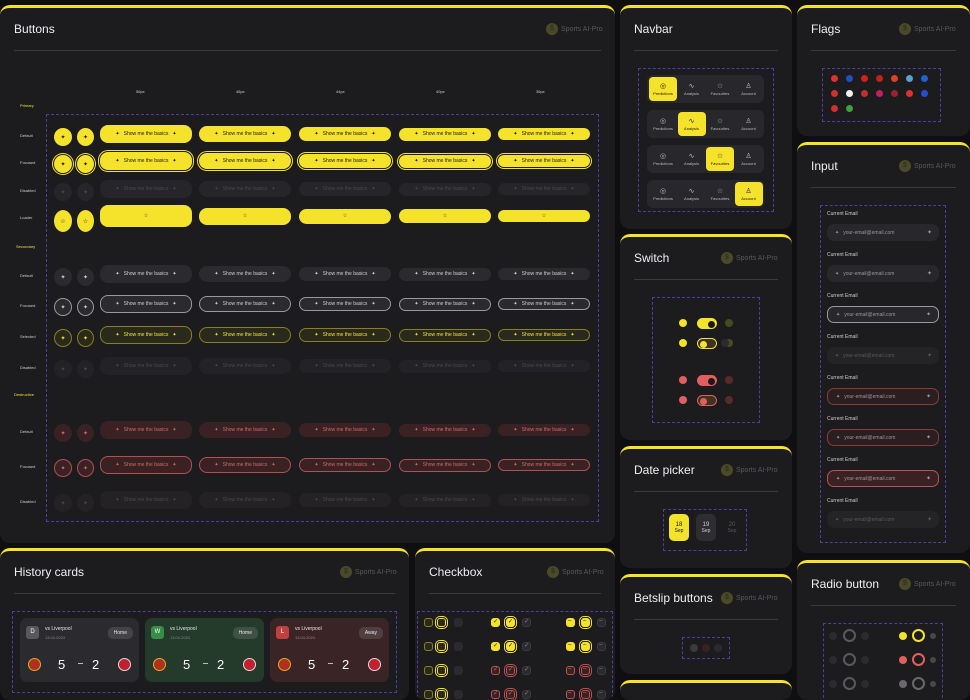  I want to click on icon-button: ☆, so click(85, 221).